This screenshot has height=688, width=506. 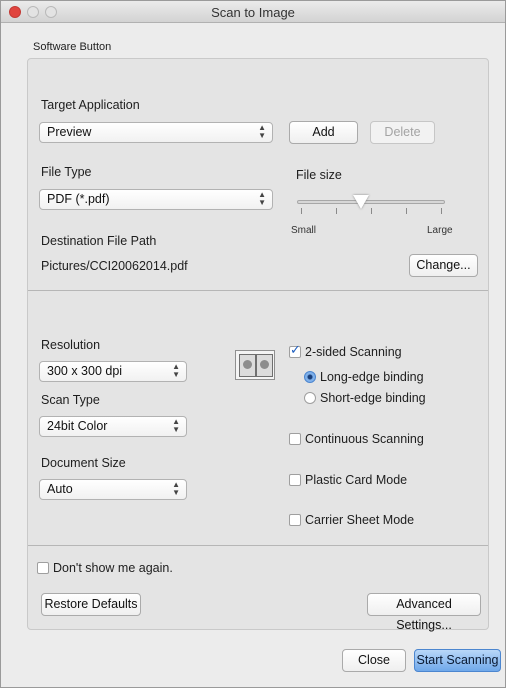 I want to click on section-divider-top, so click(x=258, y=290).